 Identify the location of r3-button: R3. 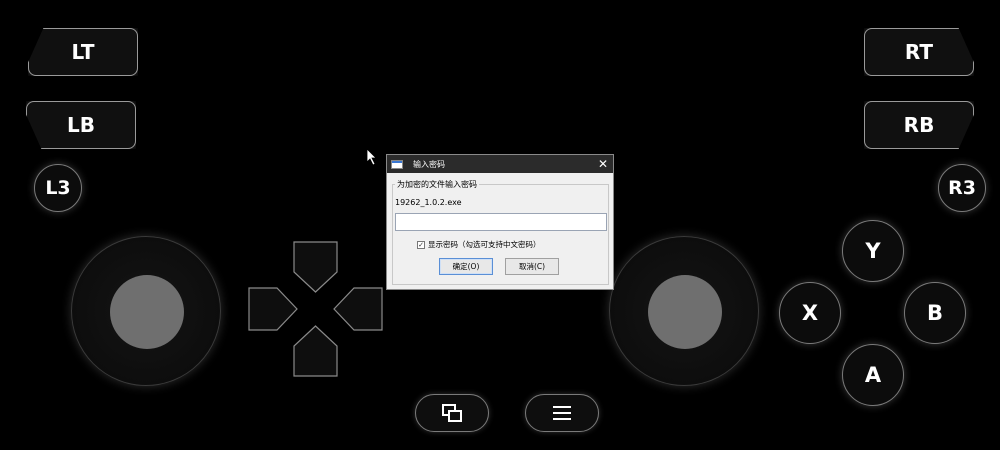
(962, 188).